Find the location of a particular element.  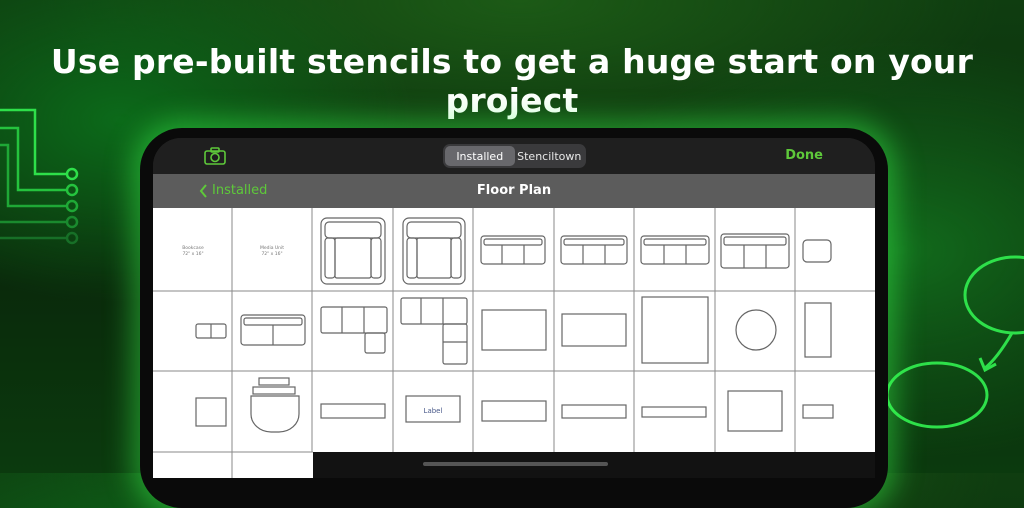

done-button: Done is located at coordinates (804, 155).